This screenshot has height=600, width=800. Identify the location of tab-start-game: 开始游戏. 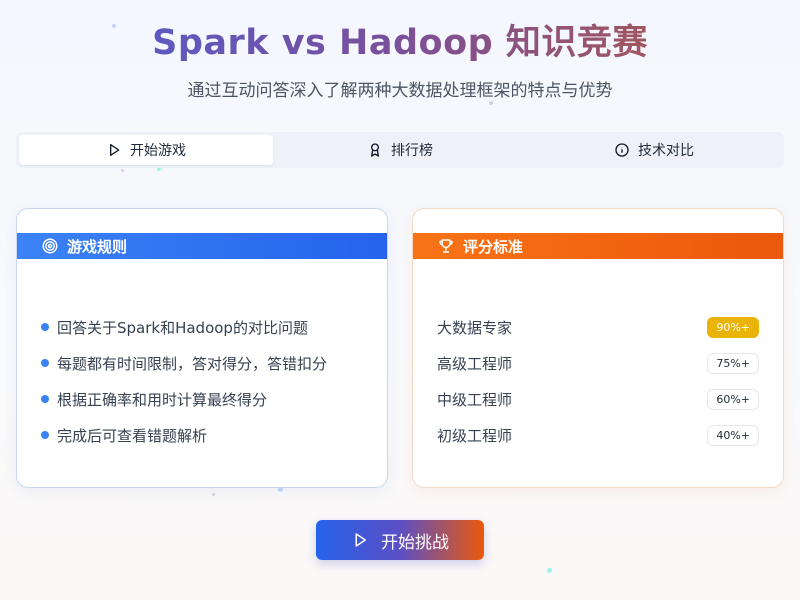
(146, 150).